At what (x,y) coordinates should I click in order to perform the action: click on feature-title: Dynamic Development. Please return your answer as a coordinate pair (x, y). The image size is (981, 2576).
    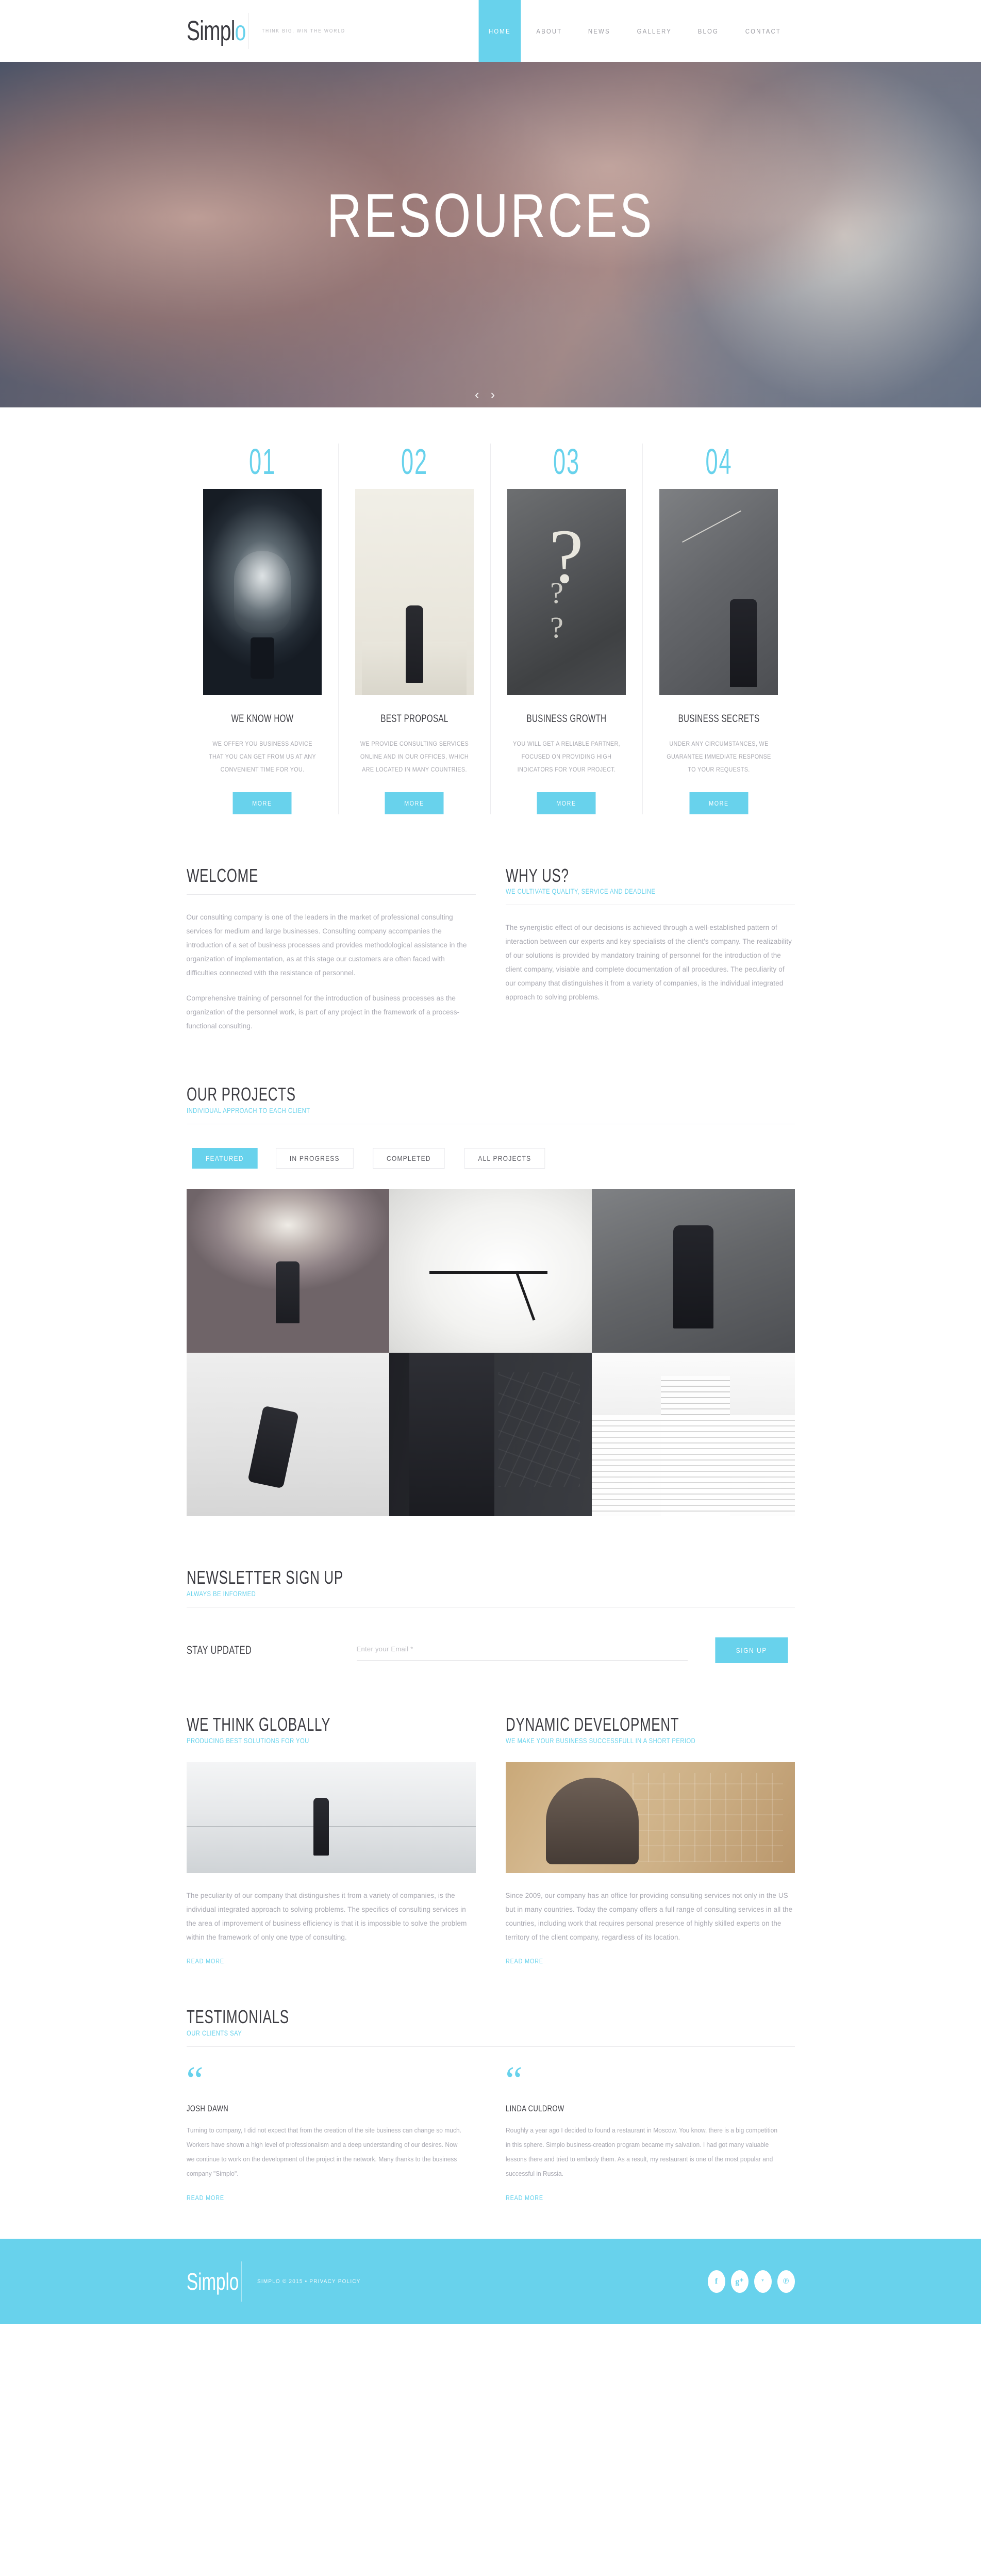
    Looking at the image, I should click on (592, 1724).